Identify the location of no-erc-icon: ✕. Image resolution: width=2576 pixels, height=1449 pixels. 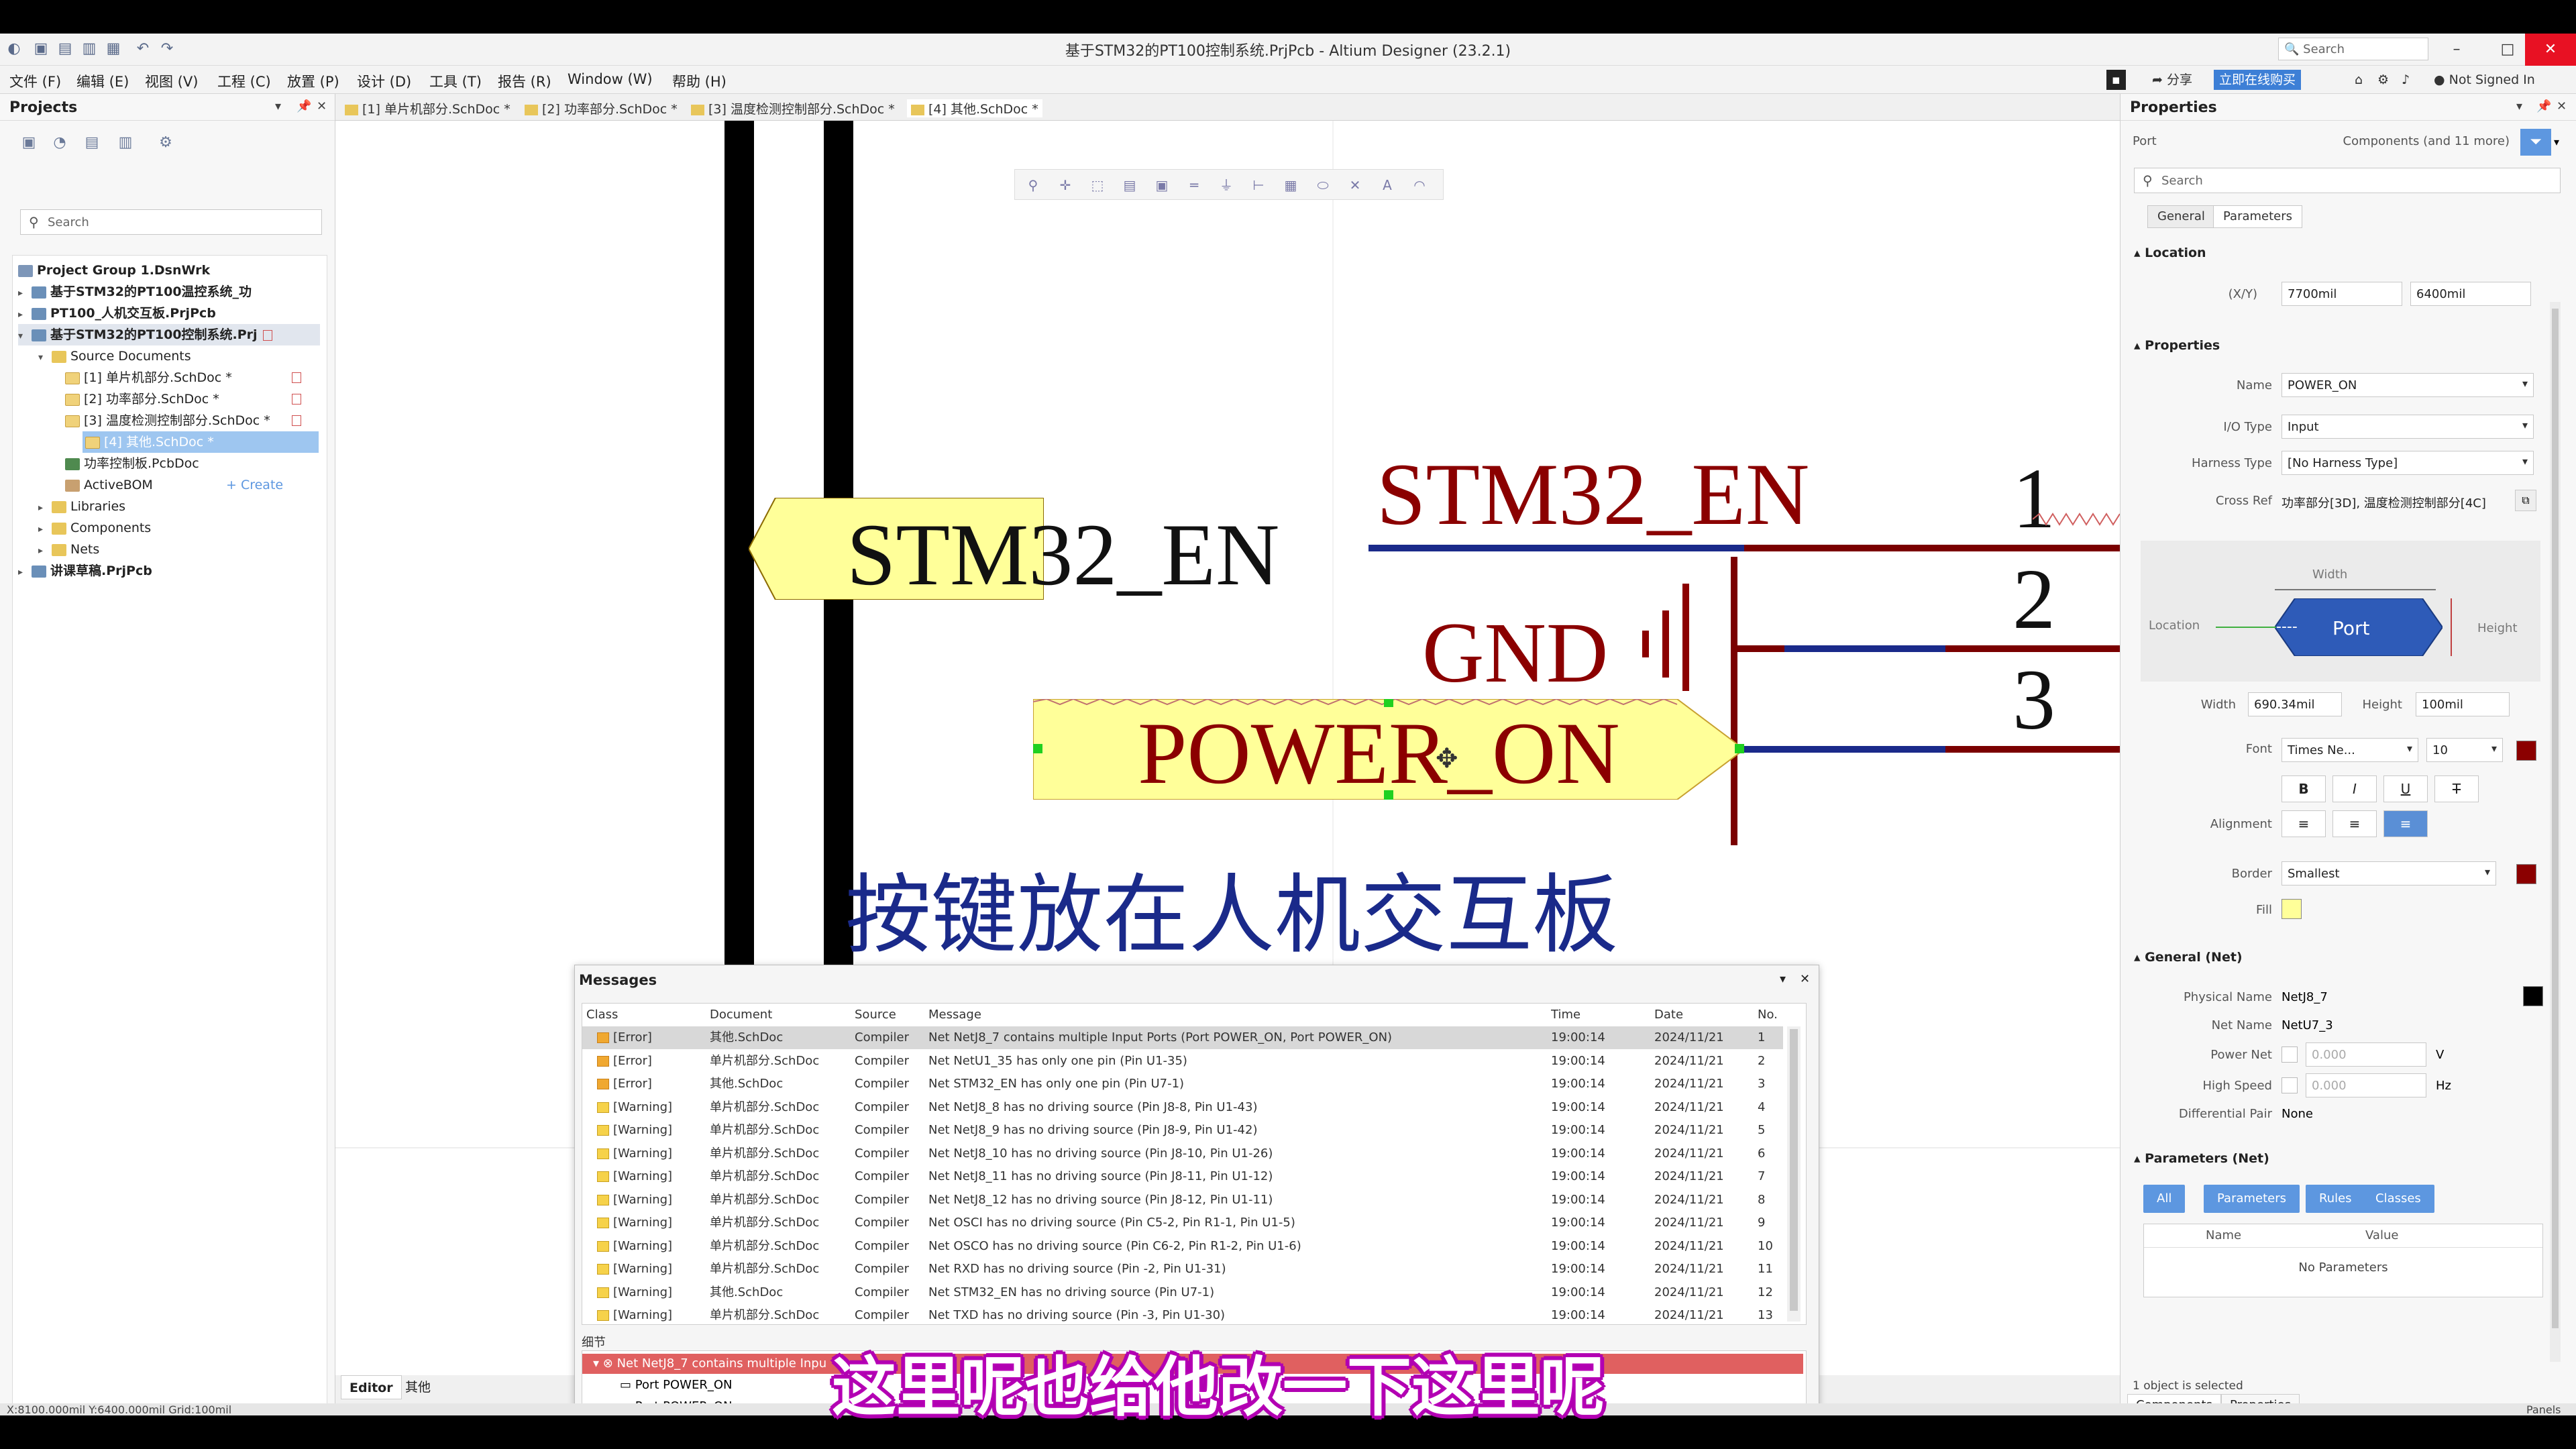
(1355, 185).